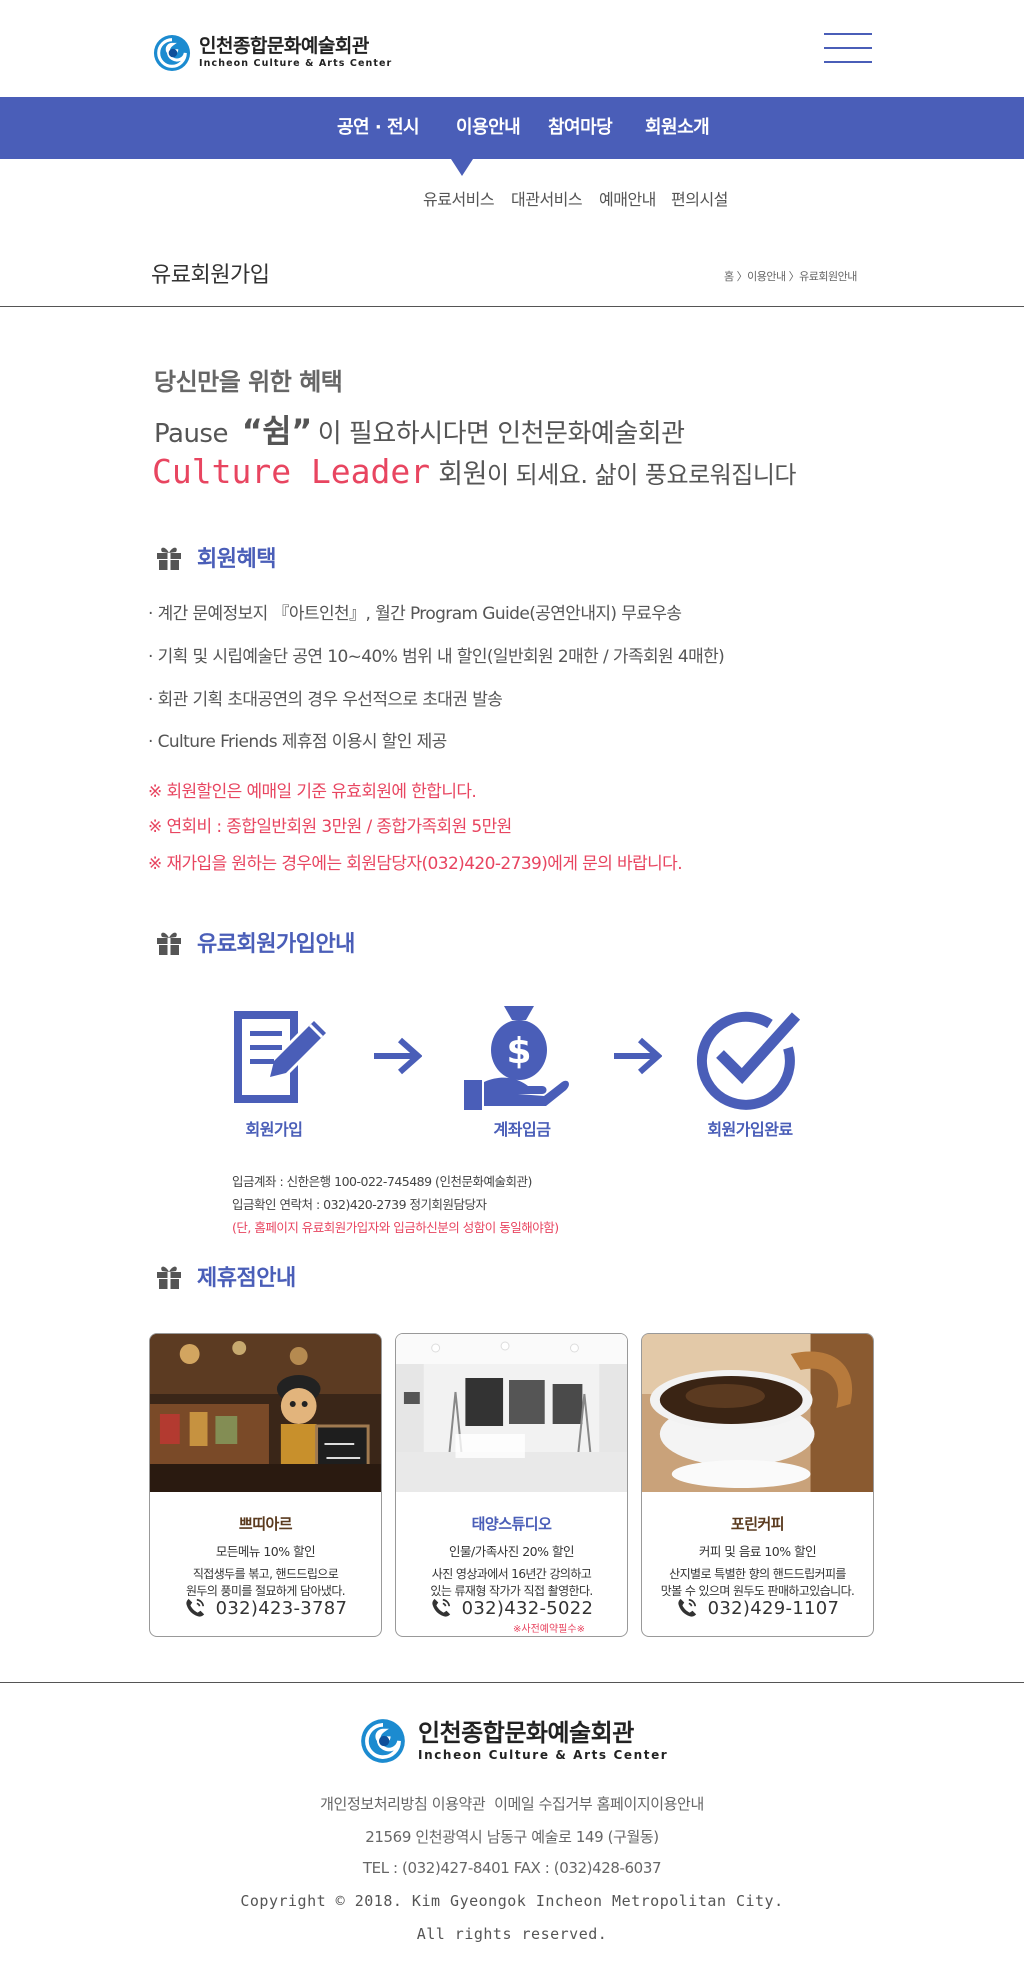 This screenshot has height=1980, width=1024. I want to click on partners-section-heading: 제휴점안내, so click(225, 1276).